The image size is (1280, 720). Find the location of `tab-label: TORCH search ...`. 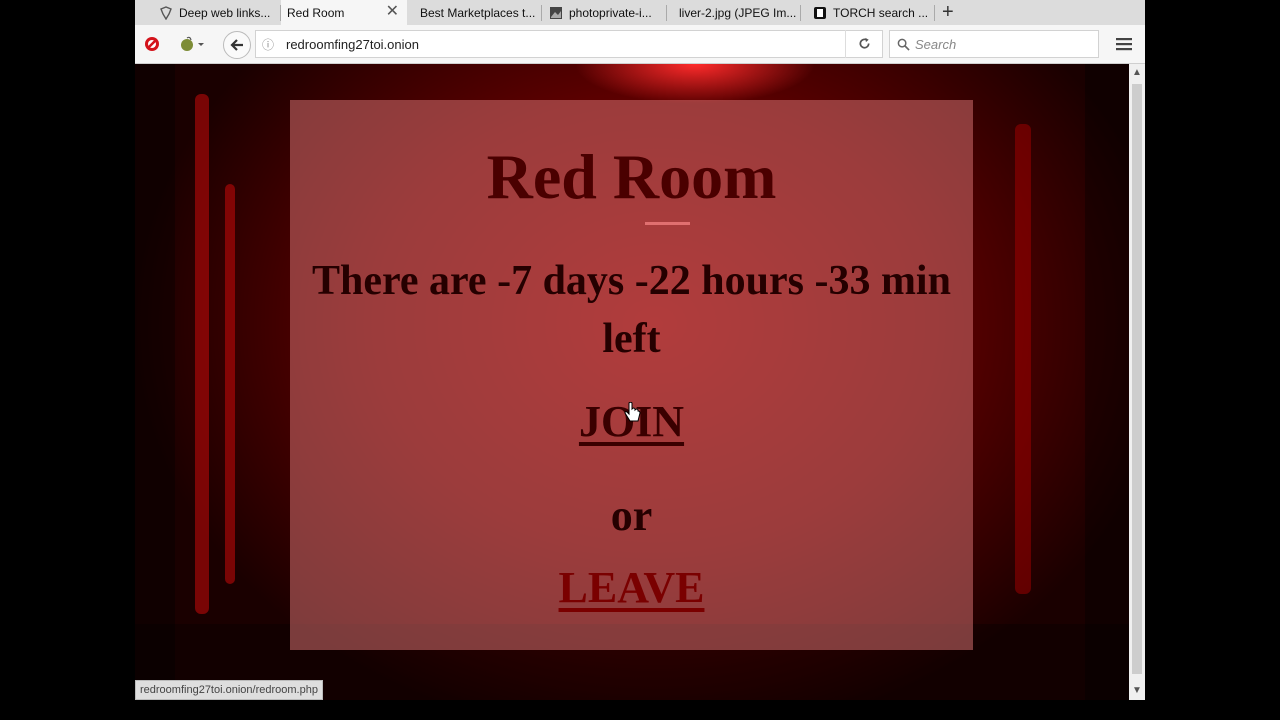

tab-label: TORCH search ... is located at coordinates (881, 12).